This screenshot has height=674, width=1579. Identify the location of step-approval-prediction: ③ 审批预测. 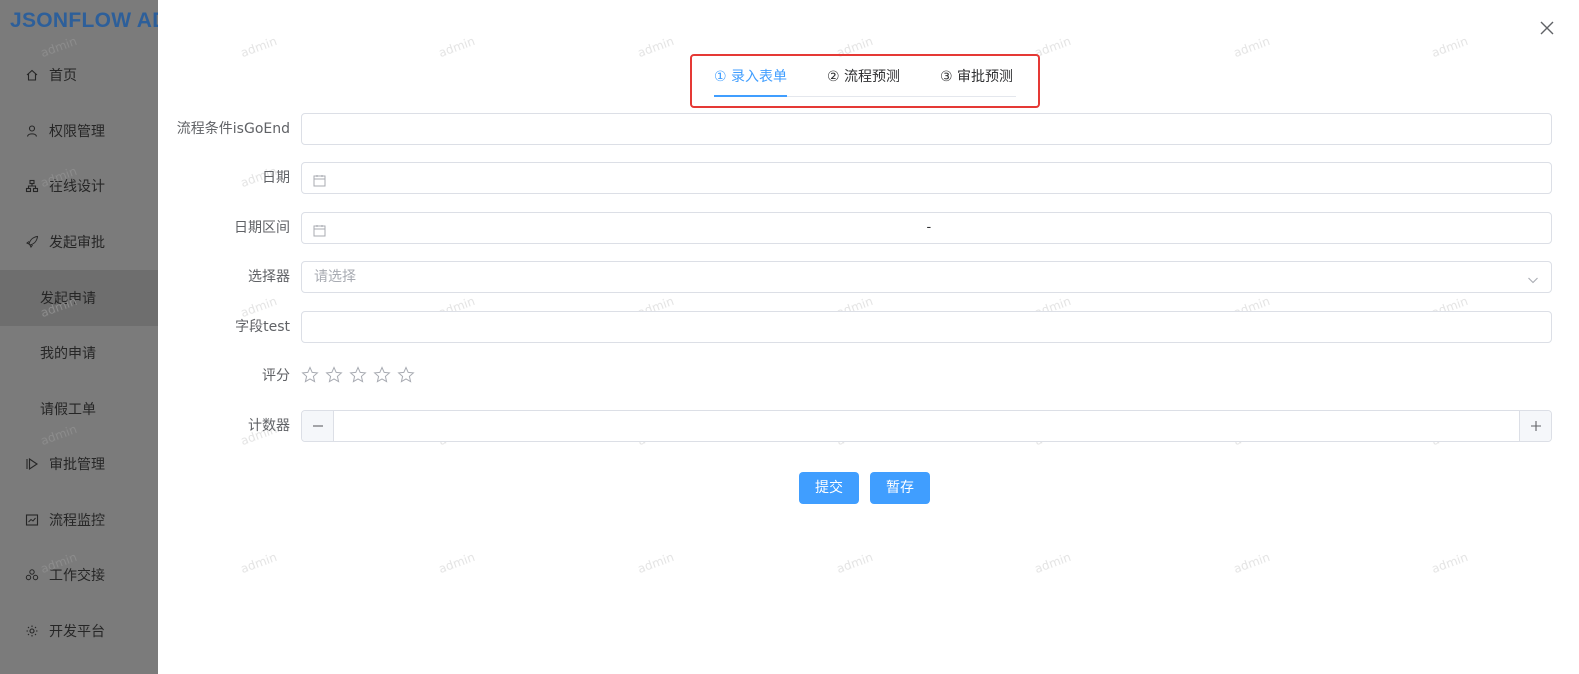
(976, 82).